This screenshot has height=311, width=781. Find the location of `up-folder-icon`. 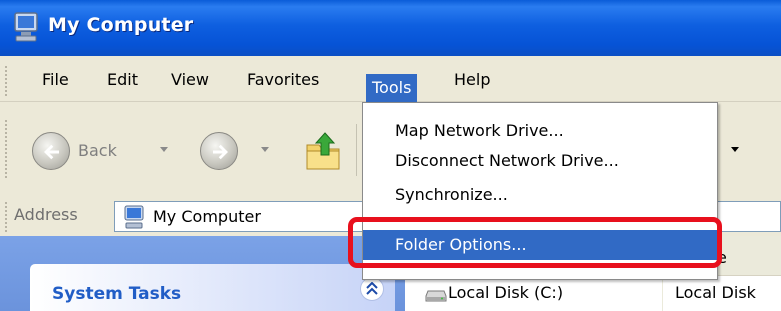

up-folder-icon is located at coordinates (323, 153).